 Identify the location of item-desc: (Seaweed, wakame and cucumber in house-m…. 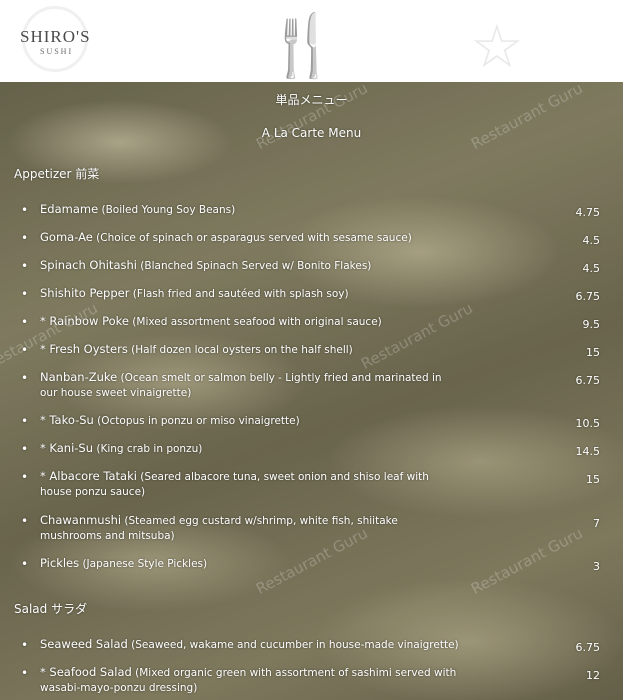
(293, 645).